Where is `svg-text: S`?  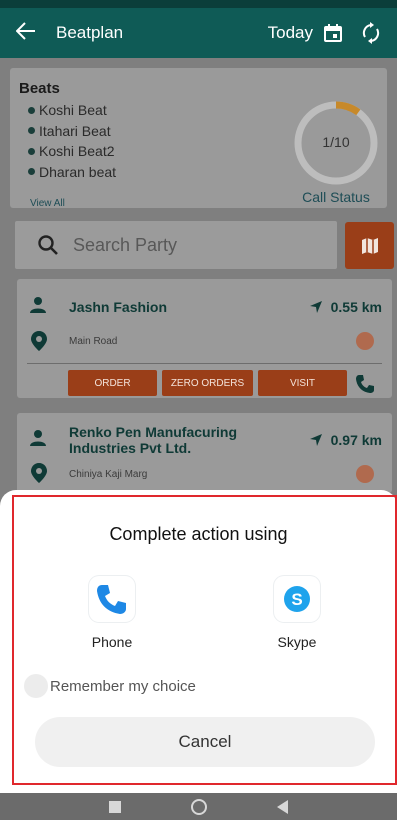 svg-text: S is located at coordinates (296, 599).